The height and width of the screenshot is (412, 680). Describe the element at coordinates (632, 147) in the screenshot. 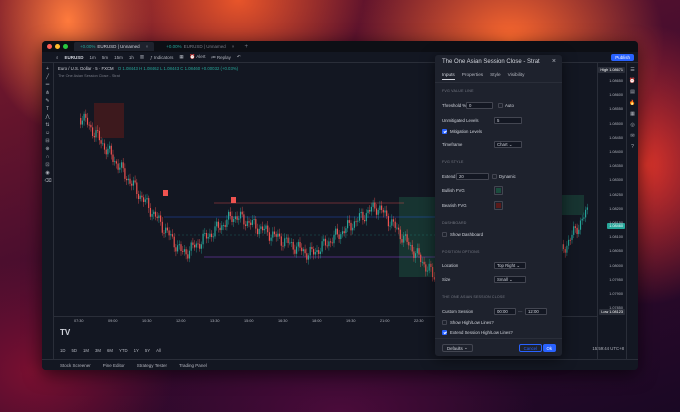

I see `help-icon: ?` at that location.